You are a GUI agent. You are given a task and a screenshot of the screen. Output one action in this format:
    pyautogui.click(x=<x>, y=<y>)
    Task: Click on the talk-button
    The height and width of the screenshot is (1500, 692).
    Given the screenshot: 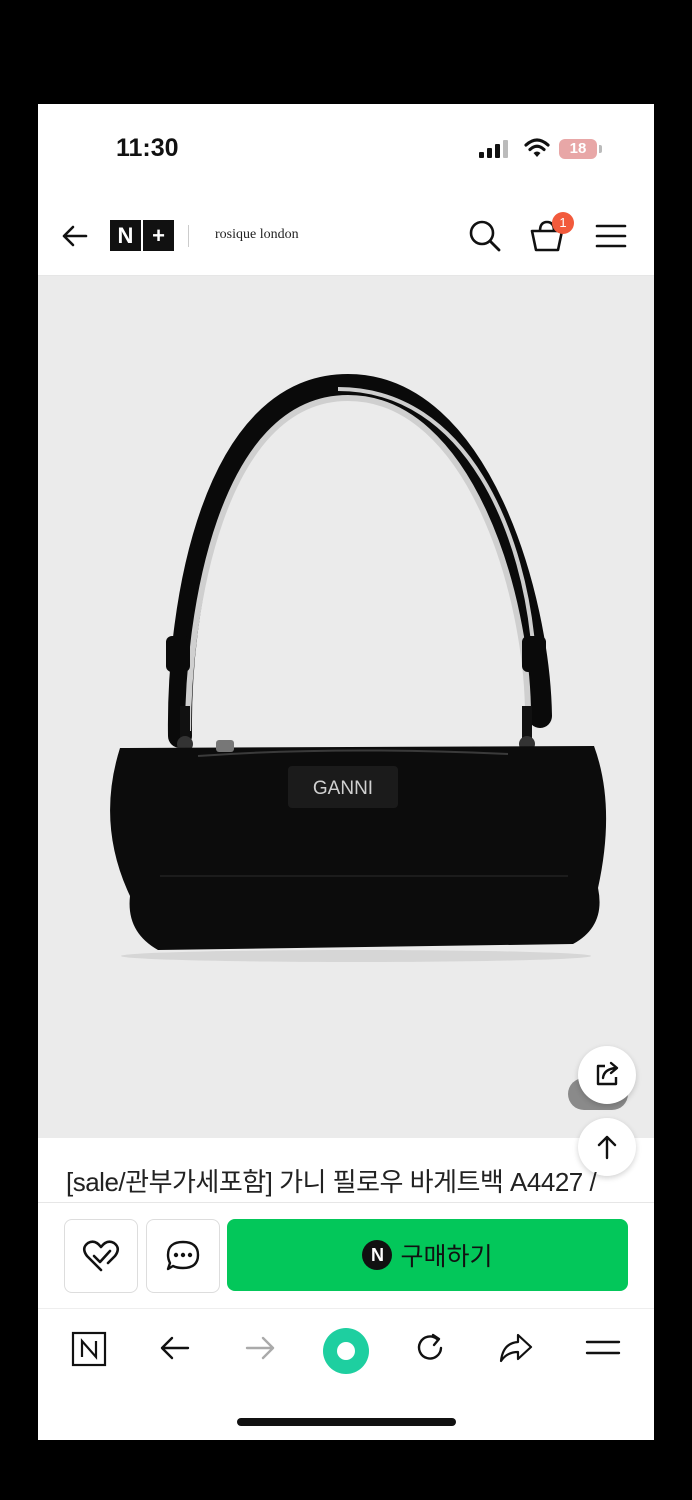 What is the action you would take?
    pyautogui.click(x=183, y=1256)
    